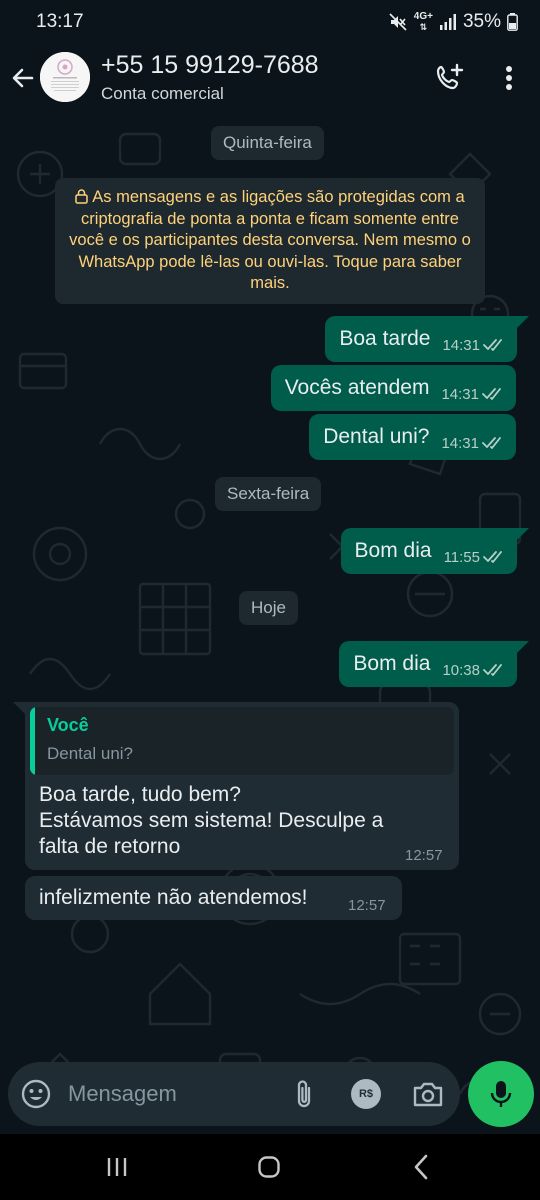  What do you see at coordinates (173, 897) in the screenshot?
I see `message-text: infelizmente não atendemos!` at bounding box center [173, 897].